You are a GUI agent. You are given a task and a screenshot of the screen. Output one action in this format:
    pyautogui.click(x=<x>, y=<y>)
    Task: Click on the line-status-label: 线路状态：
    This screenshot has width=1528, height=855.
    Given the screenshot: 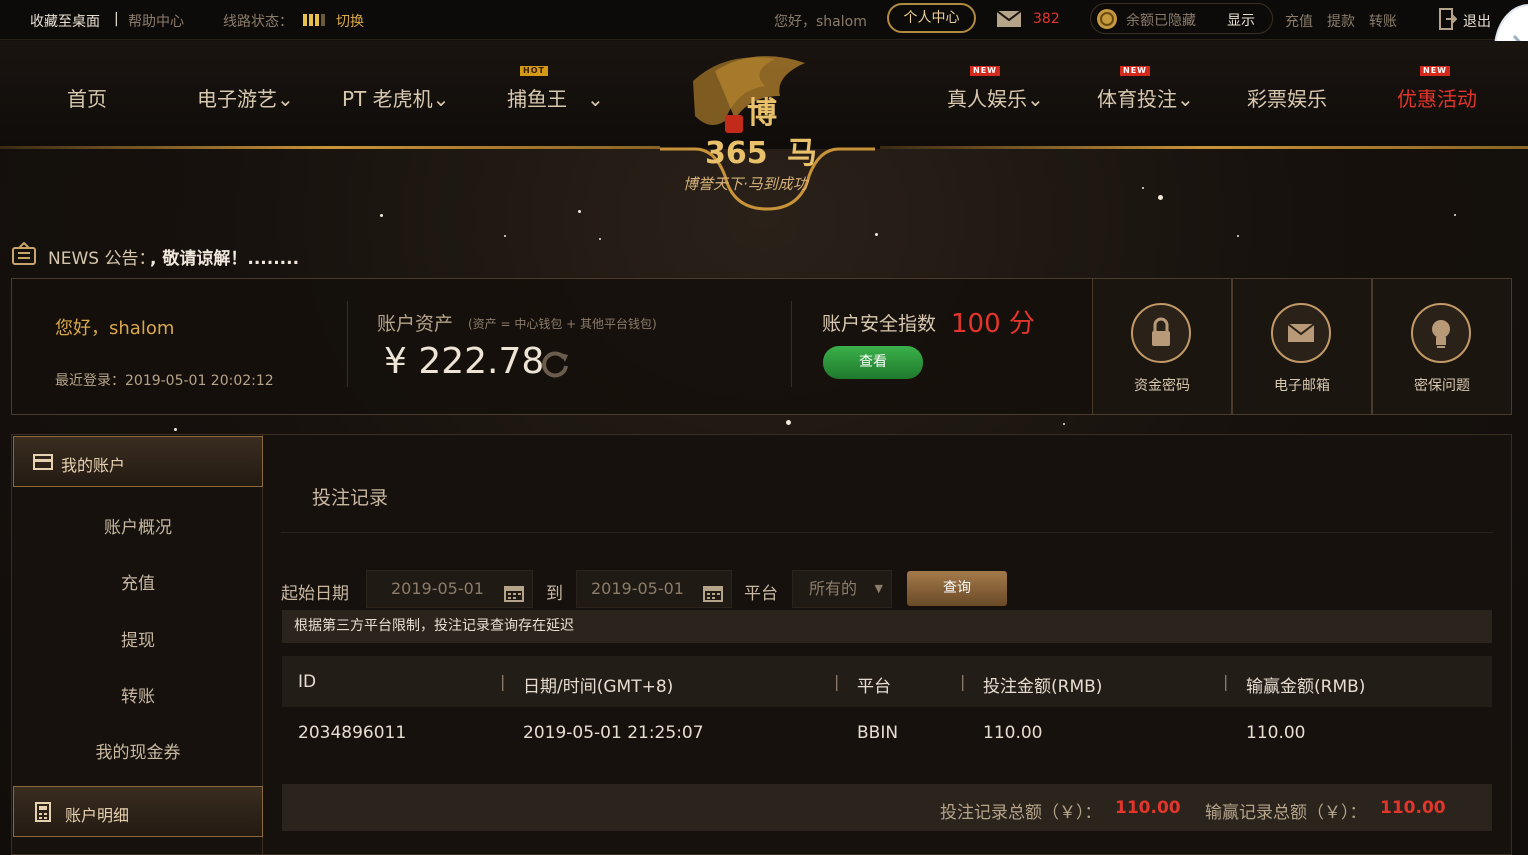 What is the action you would take?
    pyautogui.click(x=258, y=22)
    